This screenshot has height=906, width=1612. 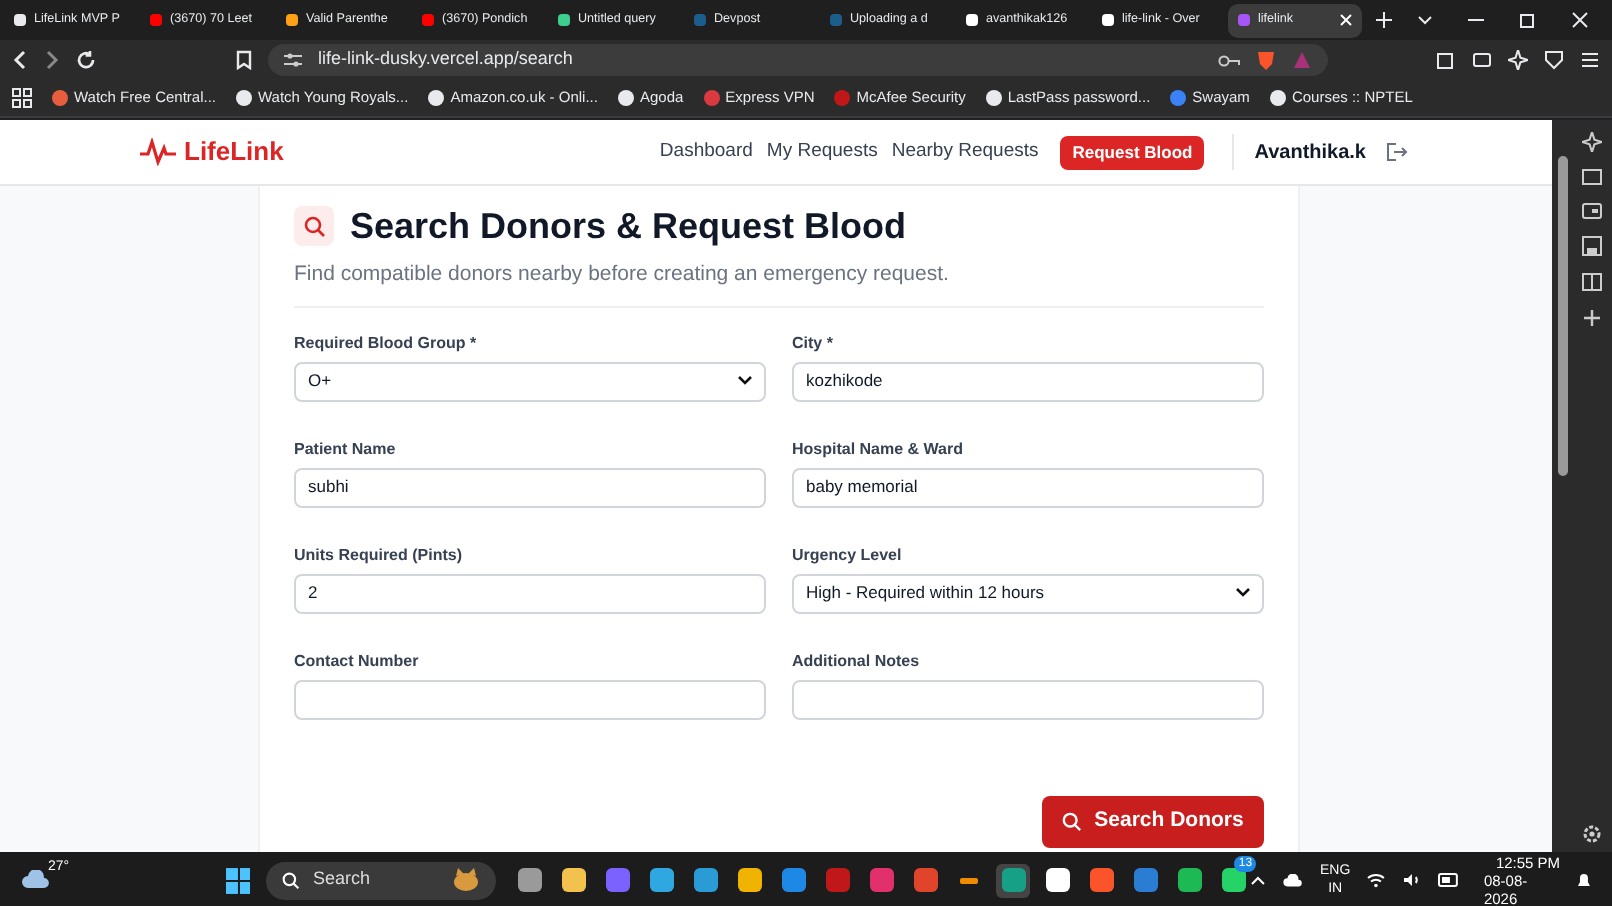 What do you see at coordinates (1132, 152) in the screenshot?
I see `request-blood-button: Request Blood` at bounding box center [1132, 152].